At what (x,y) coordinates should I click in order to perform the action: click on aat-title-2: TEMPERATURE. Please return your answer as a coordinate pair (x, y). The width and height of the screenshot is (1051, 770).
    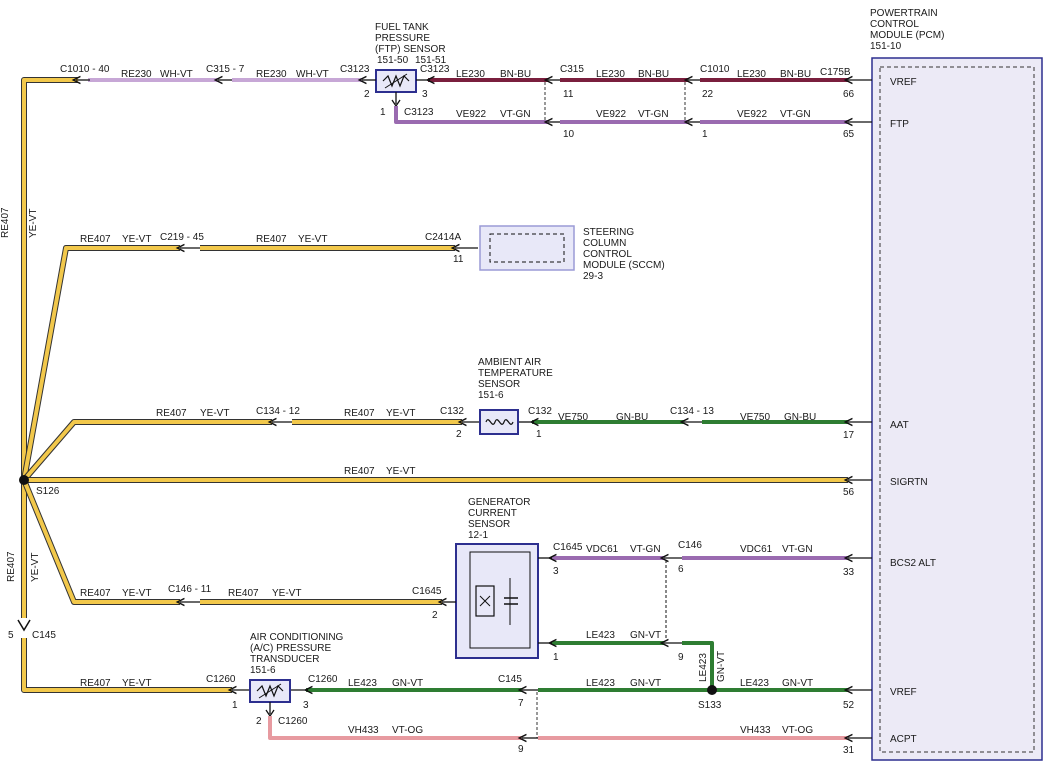
    Looking at the image, I should click on (515, 373).